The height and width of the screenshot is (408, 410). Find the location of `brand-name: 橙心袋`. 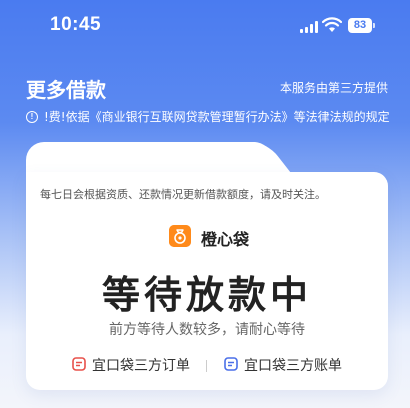

brand-name: 橙心袋 is located at coordinates (225, 239).